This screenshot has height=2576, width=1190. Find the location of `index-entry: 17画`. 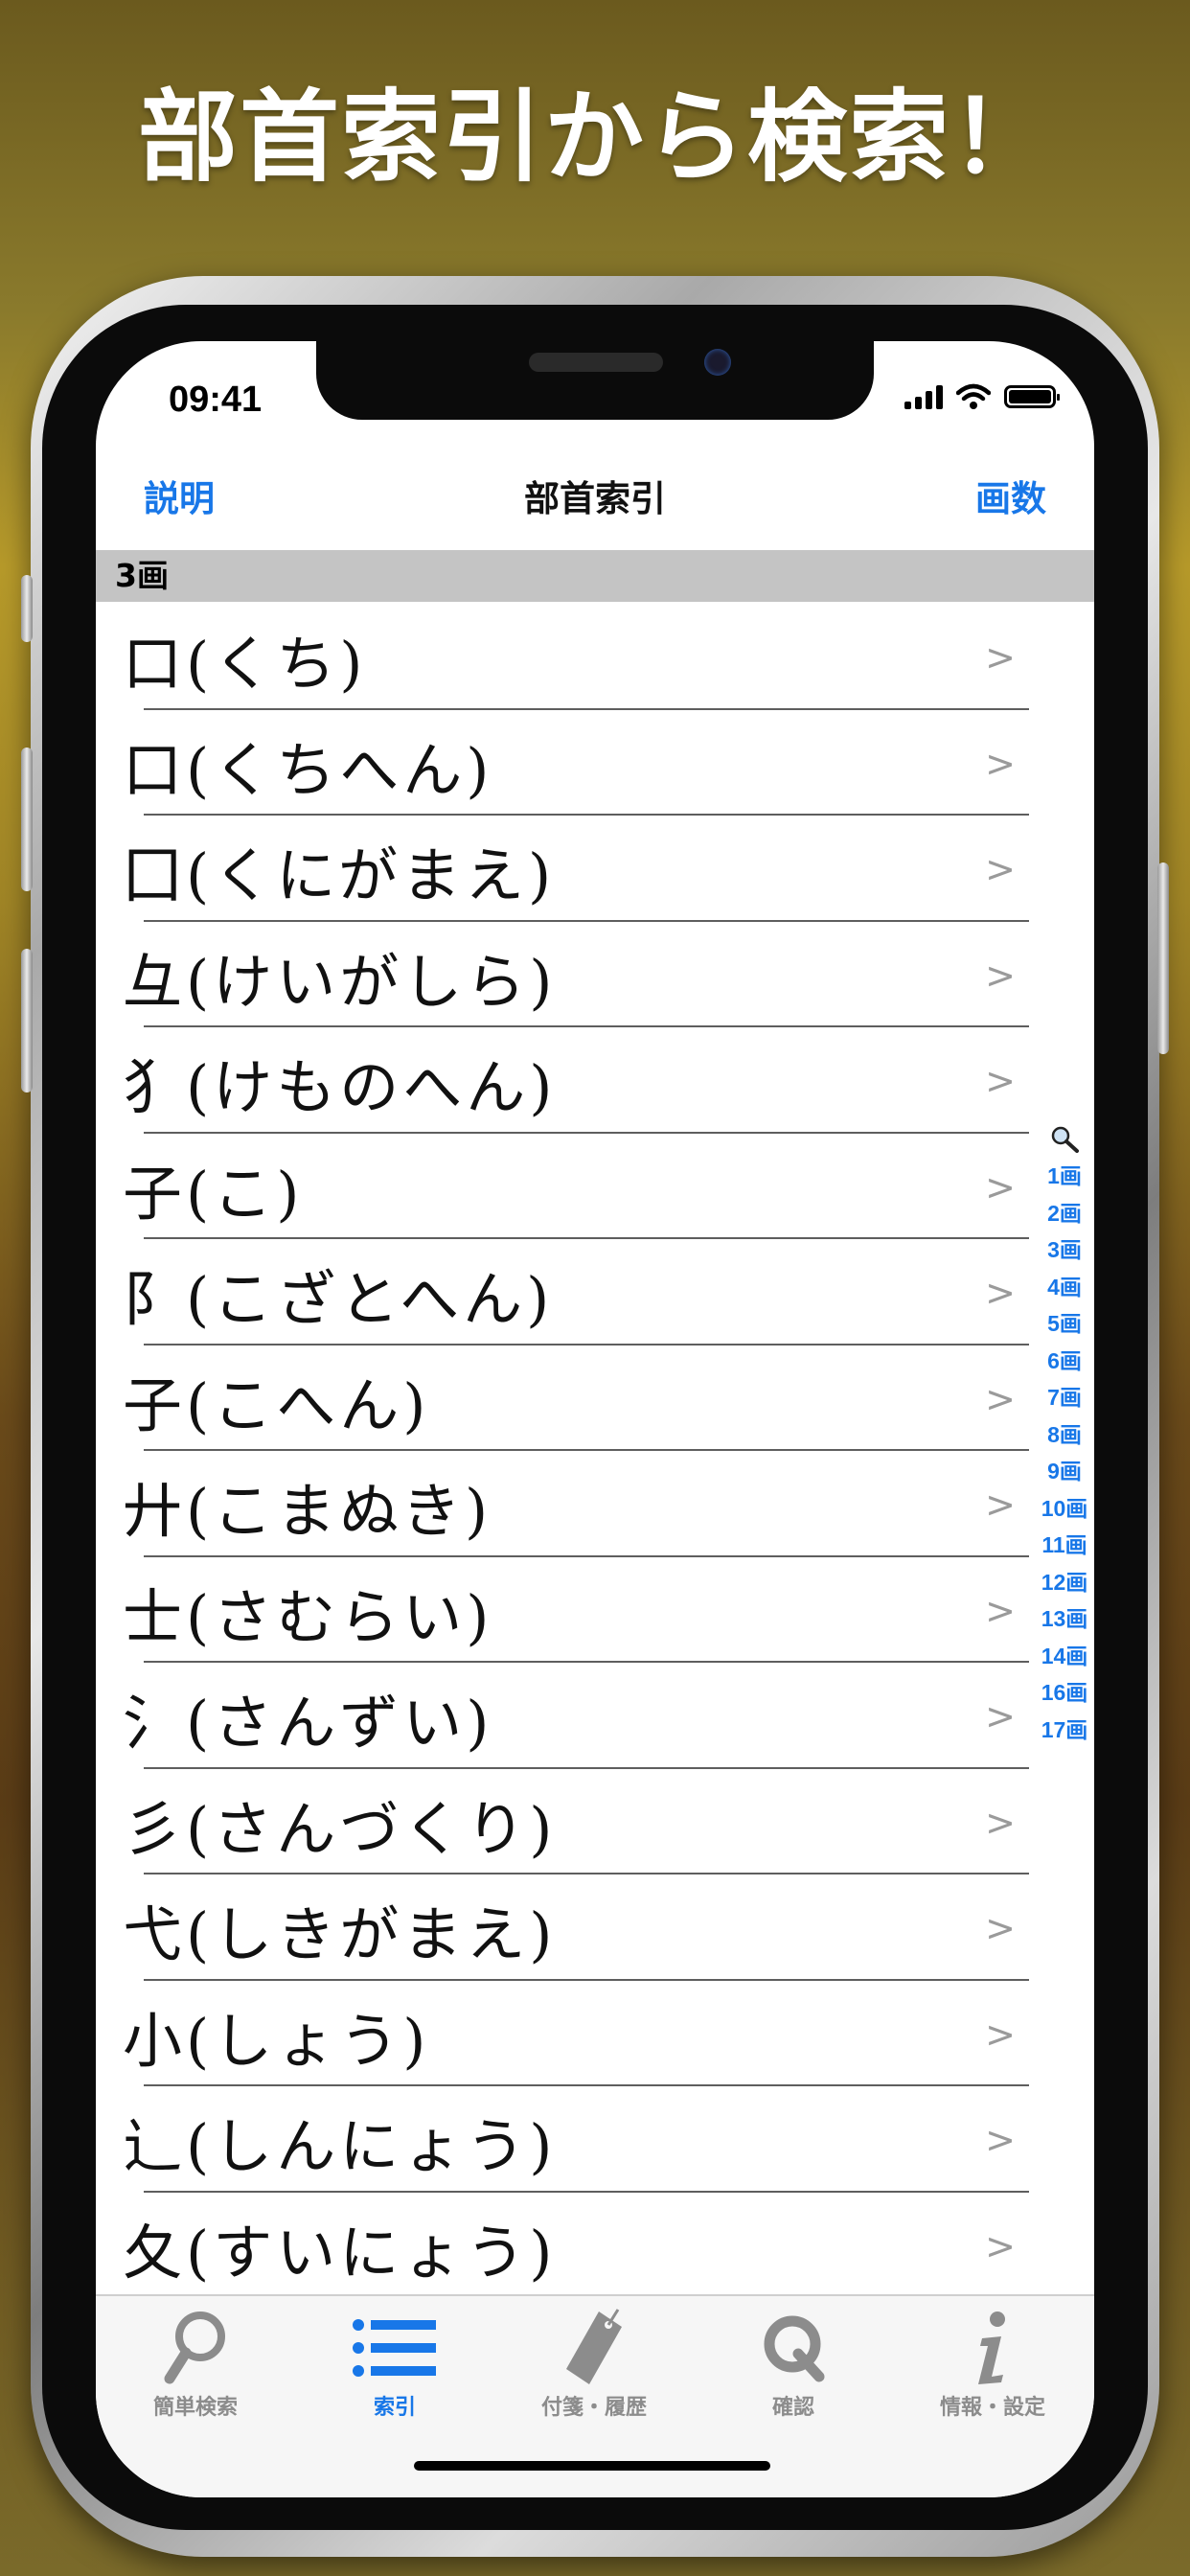

index-entry: 17画 is located at coordinates (1065, 1730).